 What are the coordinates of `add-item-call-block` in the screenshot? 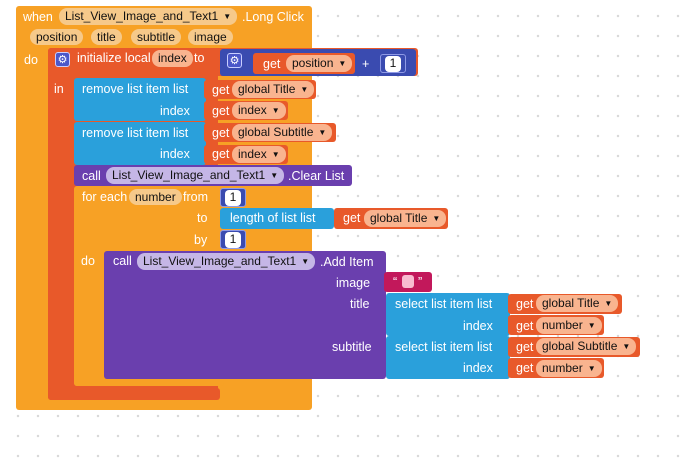 It's located at (245, 315).